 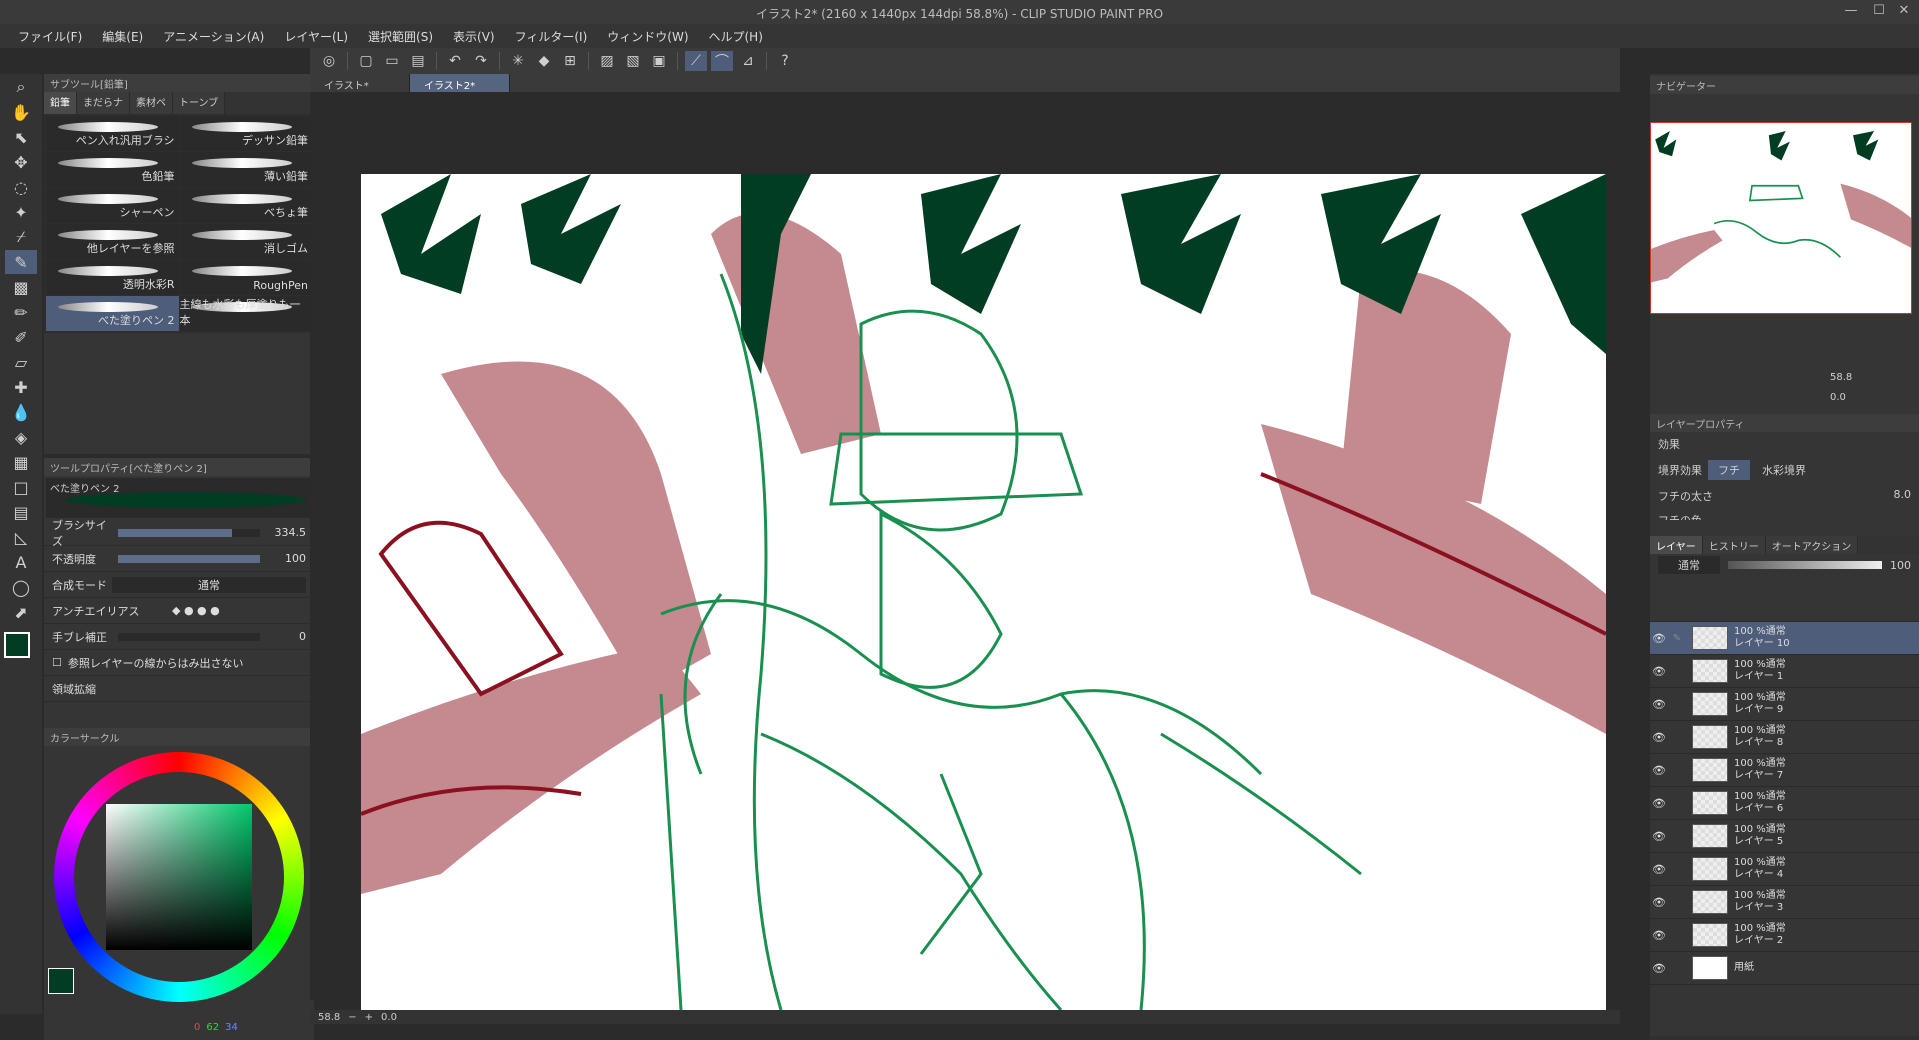 What do you see at coordinates (1784, 470) in the screenshot?
I see `watercolor-button: 水彩境界` at bounding box center [1784, 470].